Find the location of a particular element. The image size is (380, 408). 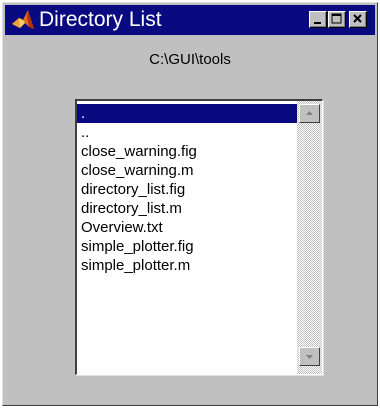

list-item: Overview.txt is located at coordinates (187, 227).